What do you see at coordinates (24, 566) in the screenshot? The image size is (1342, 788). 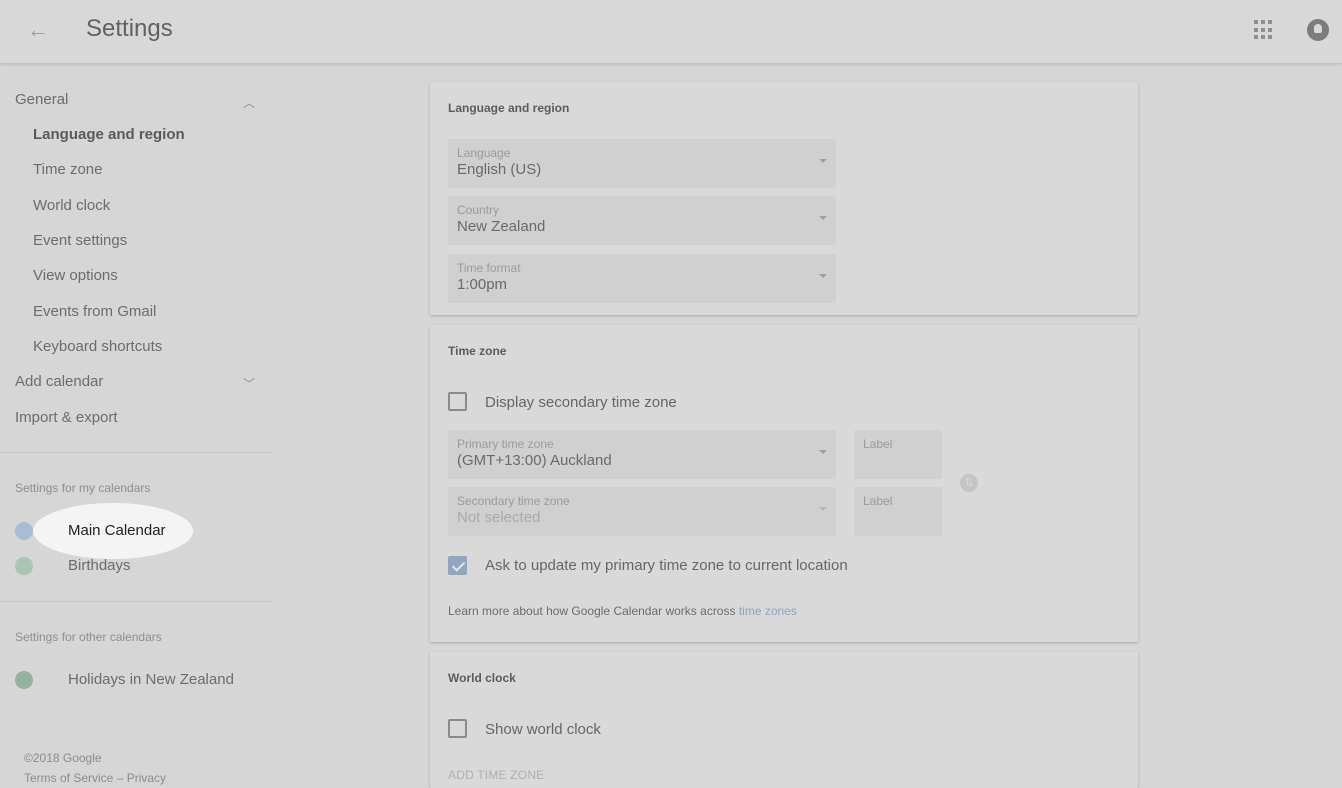 I see `birthdays-color-dot` at bounding box center [24, 566].